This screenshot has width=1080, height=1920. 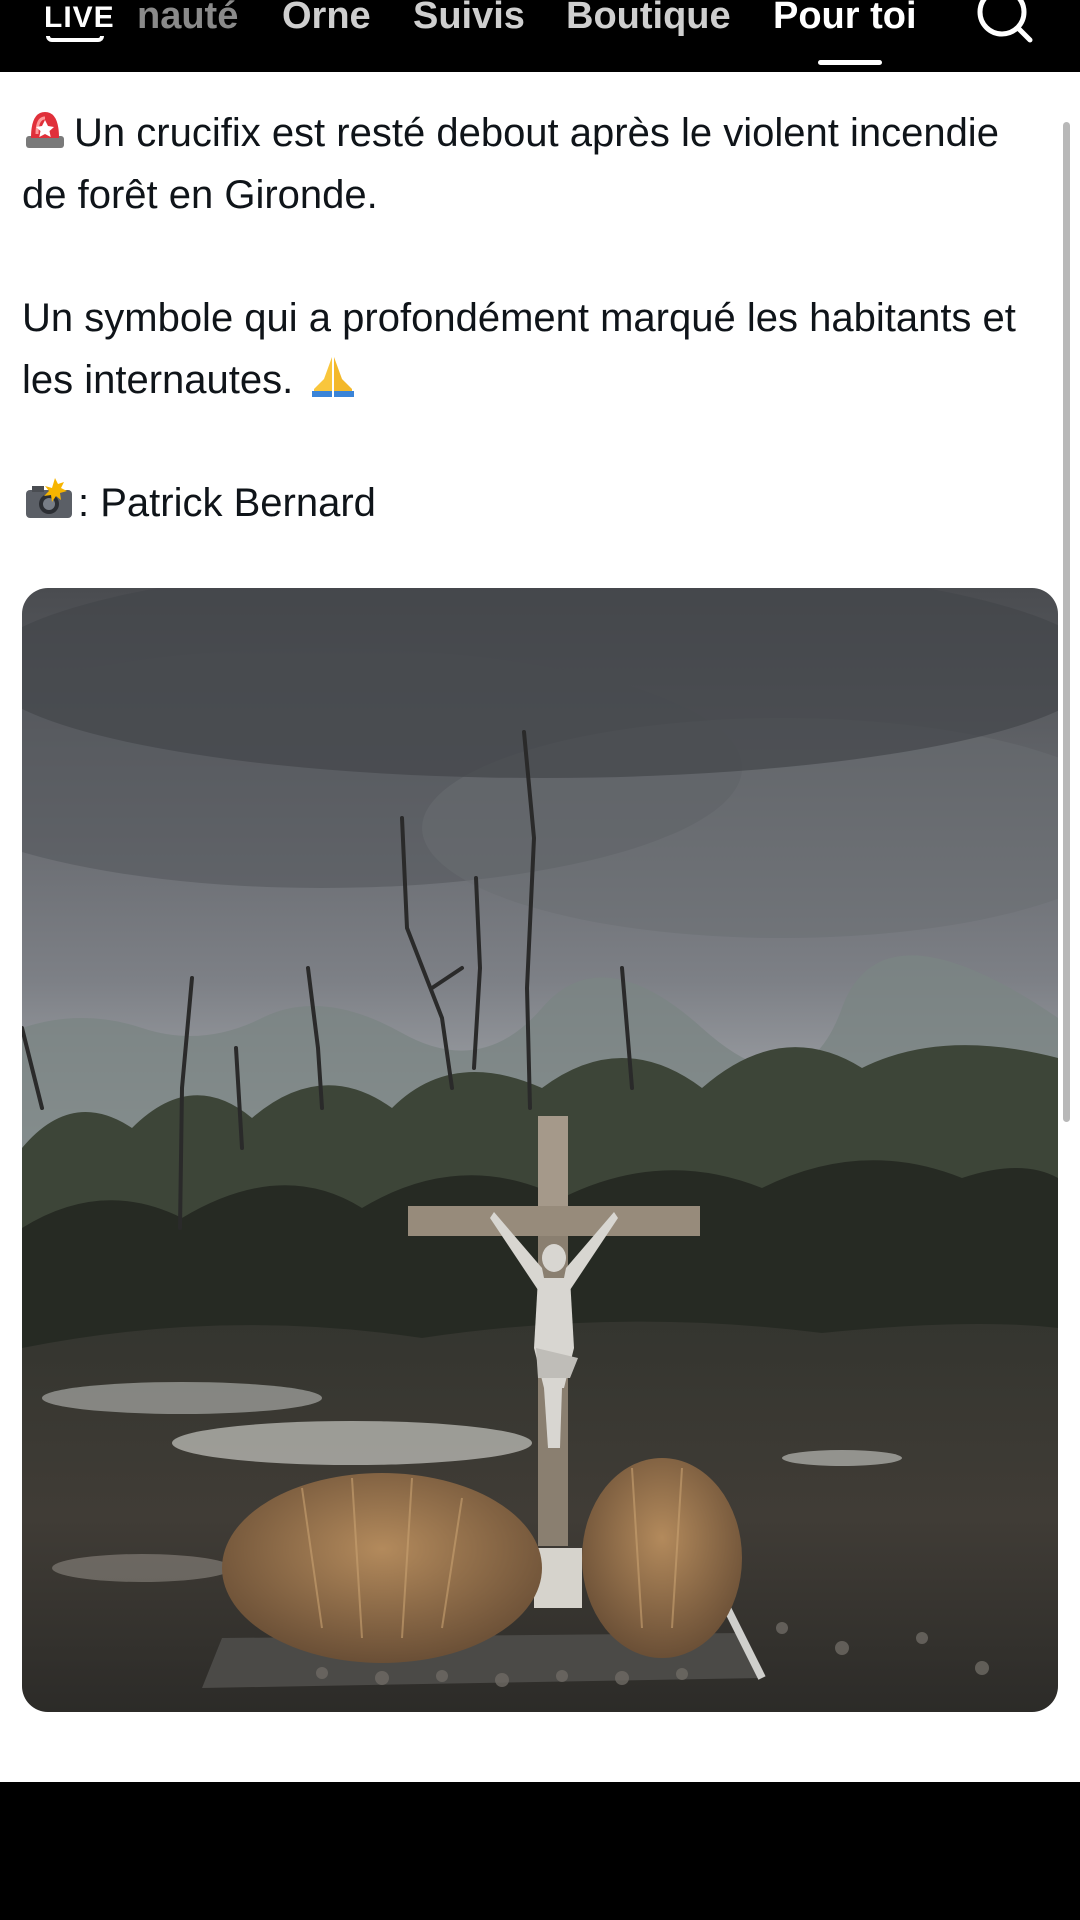 I want to click on folded-hands-emoji, so click(x=333, y=377).